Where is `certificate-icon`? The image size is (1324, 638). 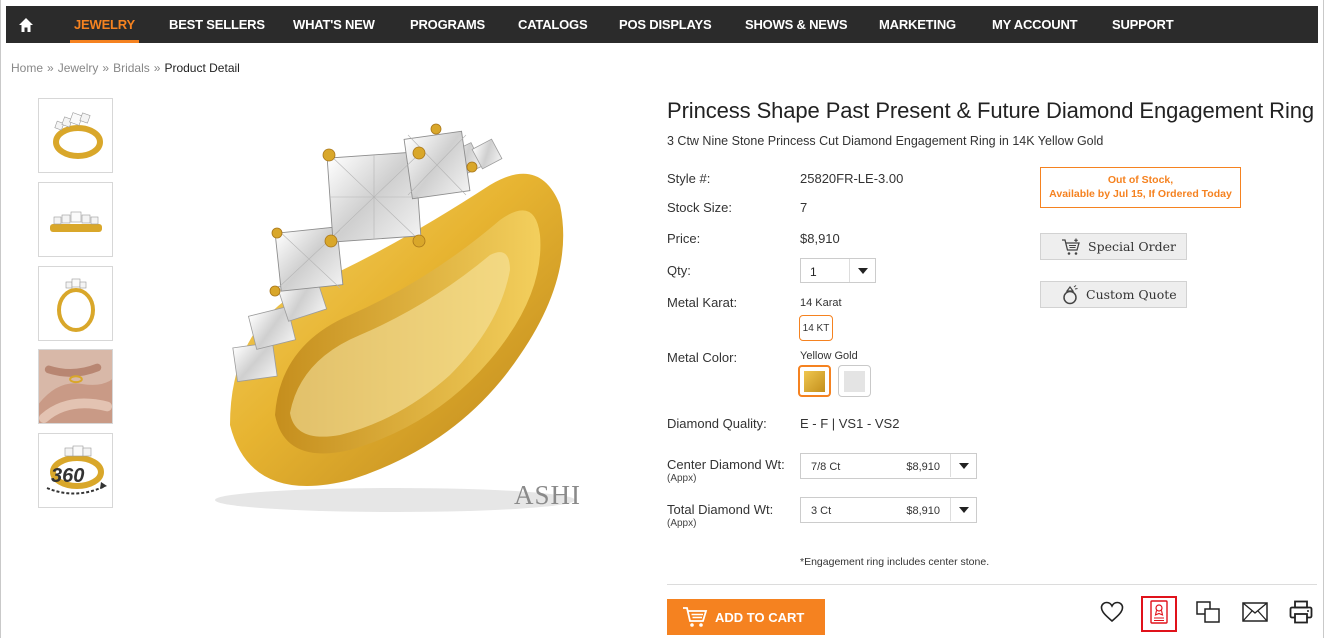
certificate-icon is located at coordinates (1159, 614).